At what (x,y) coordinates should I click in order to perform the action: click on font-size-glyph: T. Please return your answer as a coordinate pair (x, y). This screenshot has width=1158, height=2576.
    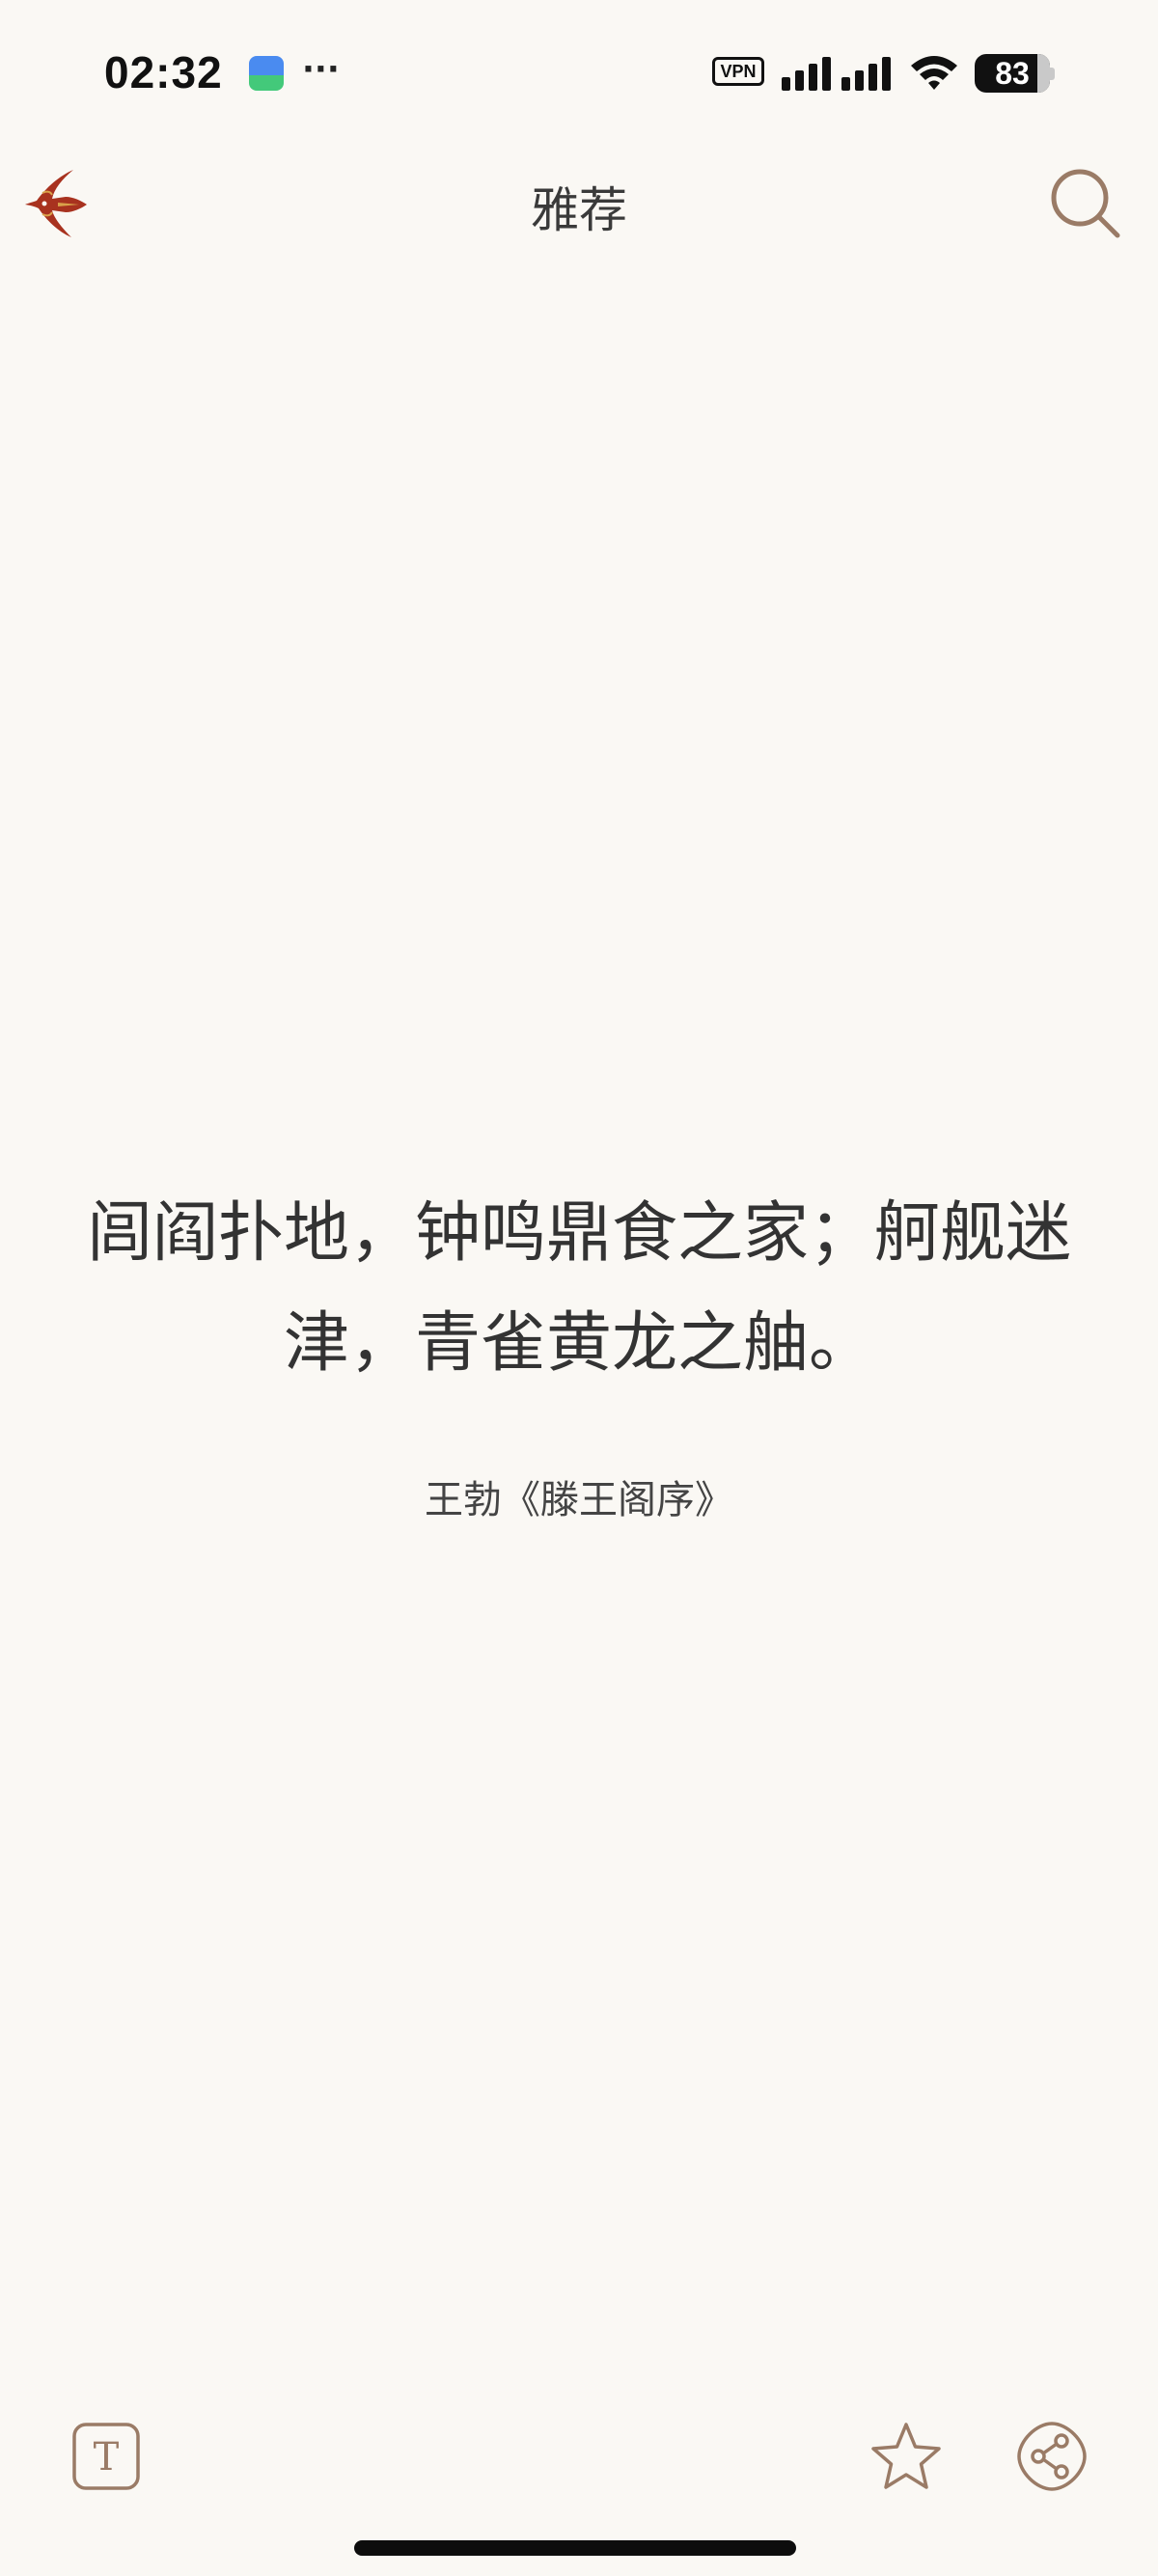
    Looking at the image, I should click on (107, 2457).